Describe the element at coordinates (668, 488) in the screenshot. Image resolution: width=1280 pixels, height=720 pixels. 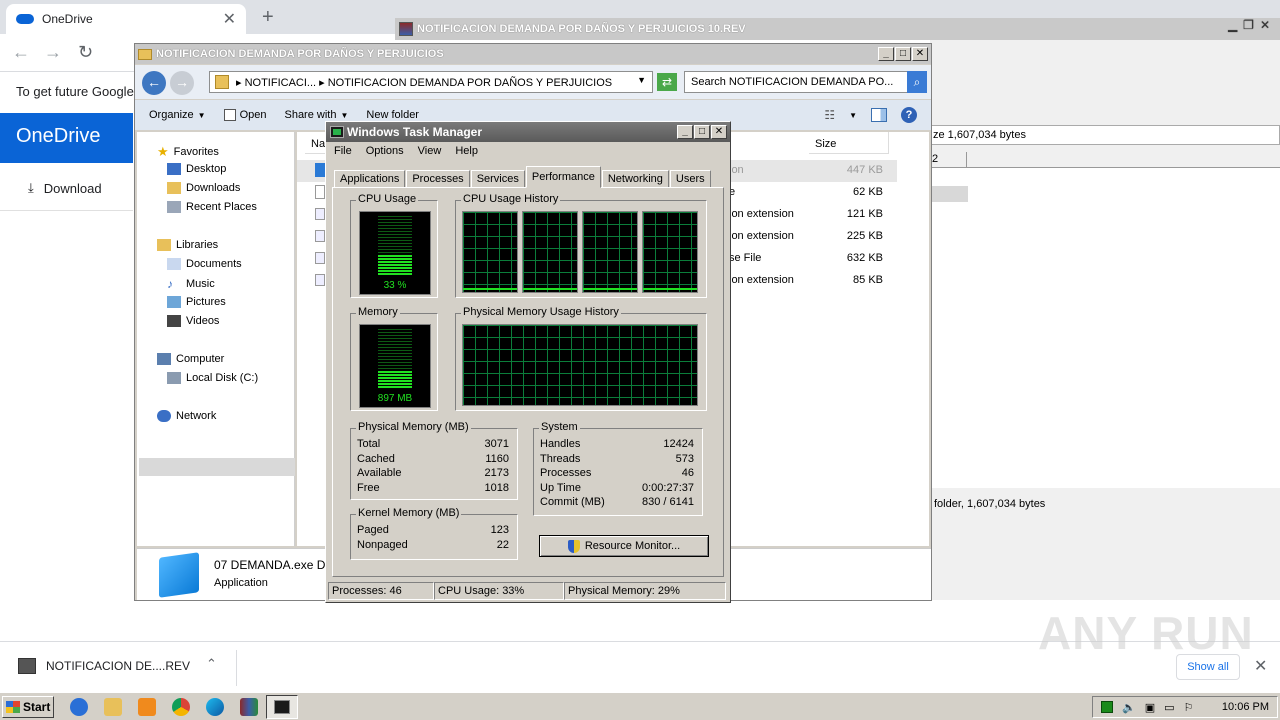
I see `stat-value: 0:00:27:37` at that location.